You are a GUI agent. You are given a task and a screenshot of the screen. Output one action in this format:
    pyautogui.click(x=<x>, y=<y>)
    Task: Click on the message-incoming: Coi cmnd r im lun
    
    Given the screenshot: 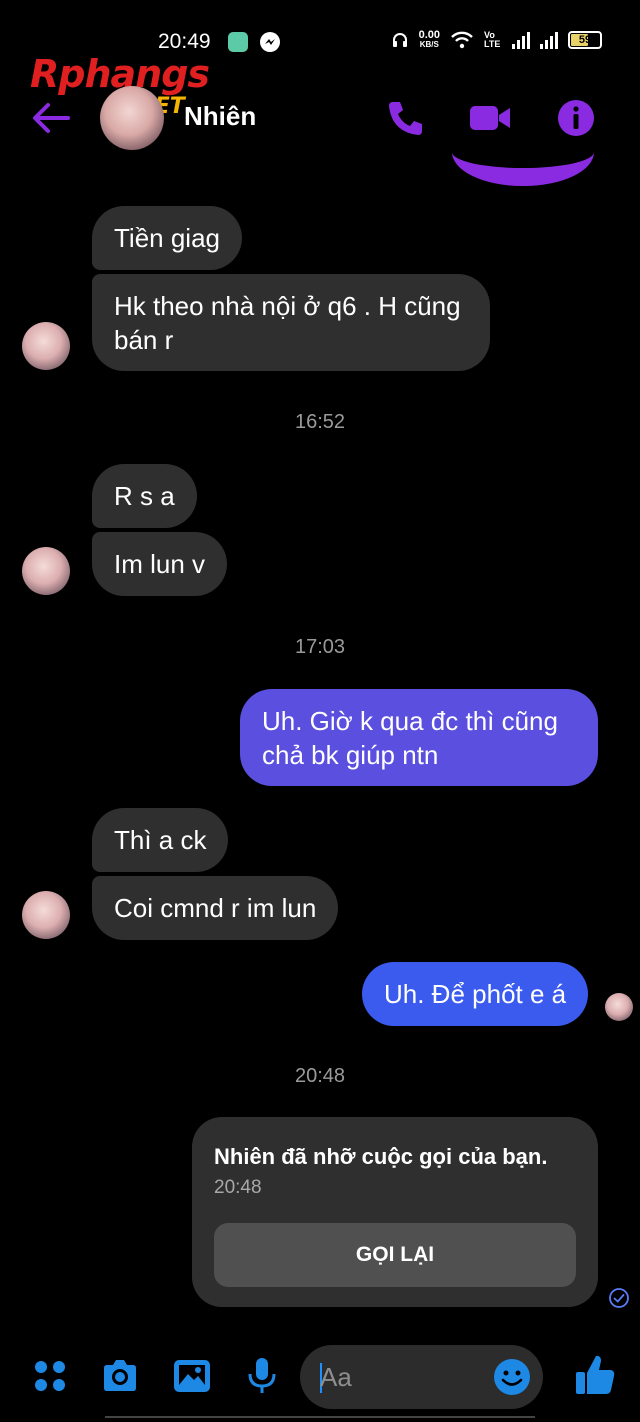 What is the action you would take?
    pyautogui.click(x=215, y=908)
    